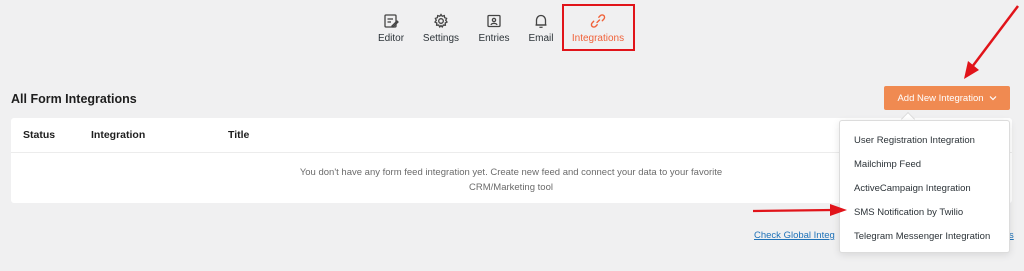 This screenshot has width=1024, height=271. What do you see at coordinates (992, 98) in the screenshot?
I see `chevron-down-icon` at bounding box center [992, 98].